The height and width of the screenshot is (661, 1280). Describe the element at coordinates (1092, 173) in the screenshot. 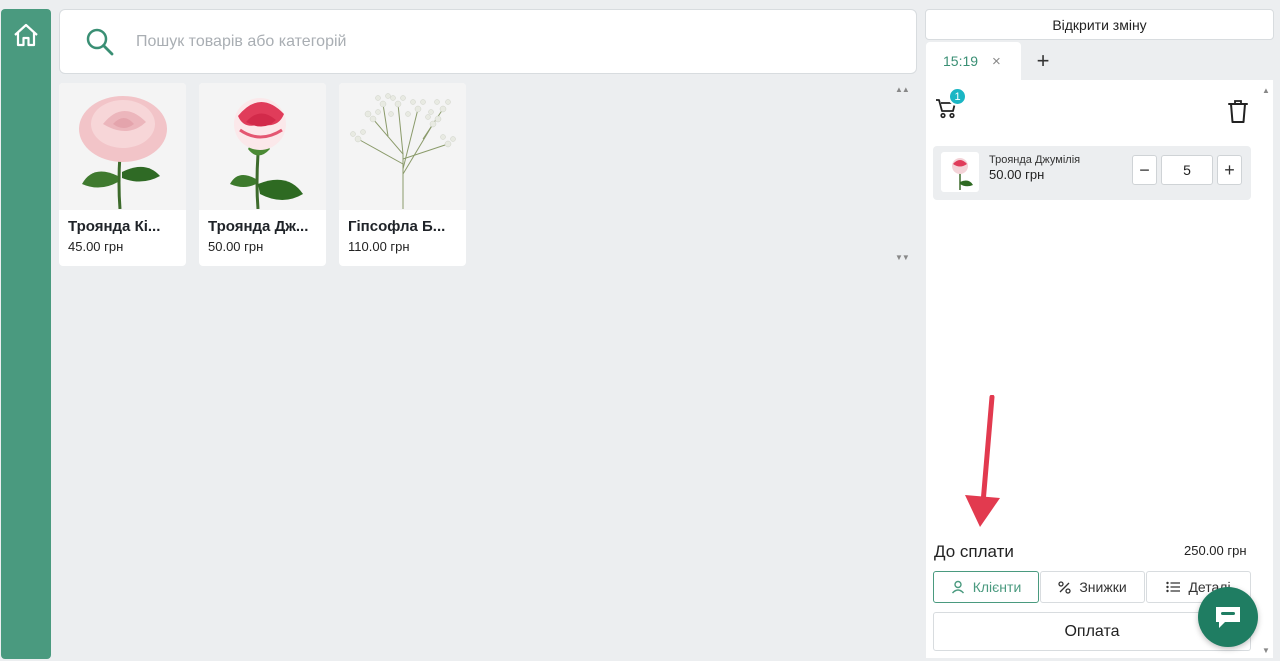

I see `cart-line-item: Троянда Джумілія 50.00 грн − +` at that location.